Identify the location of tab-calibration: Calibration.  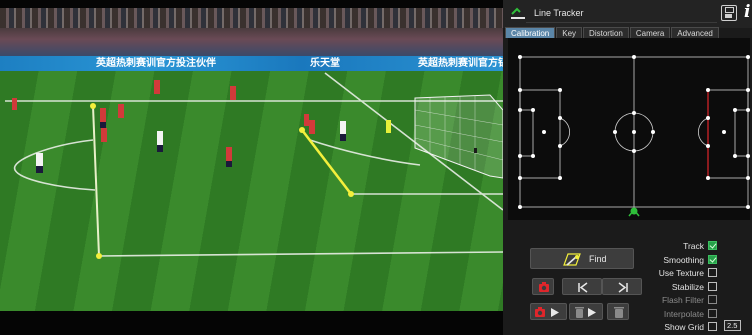
(530, 32).